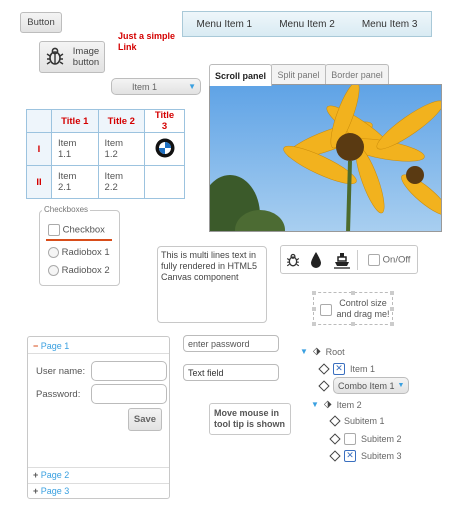 The image size is (459, 509). What do you see at coordinates (225, 24) in the screenshot?
I see `menu-item-1: Menu Item 1` at bounding box center [225, 24].